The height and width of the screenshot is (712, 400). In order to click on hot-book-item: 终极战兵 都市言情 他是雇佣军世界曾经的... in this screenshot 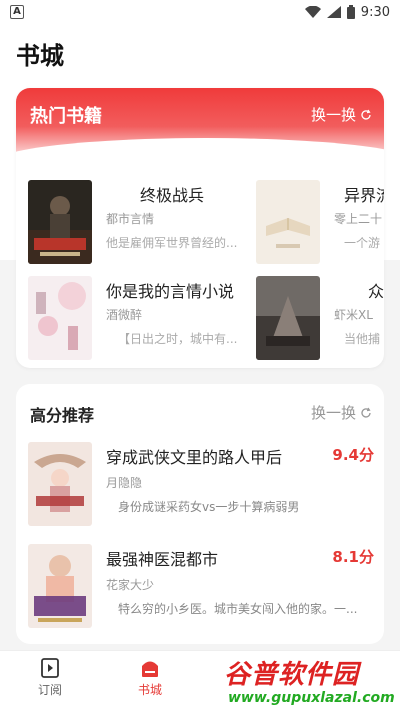, I will do `click(138, 222)`.